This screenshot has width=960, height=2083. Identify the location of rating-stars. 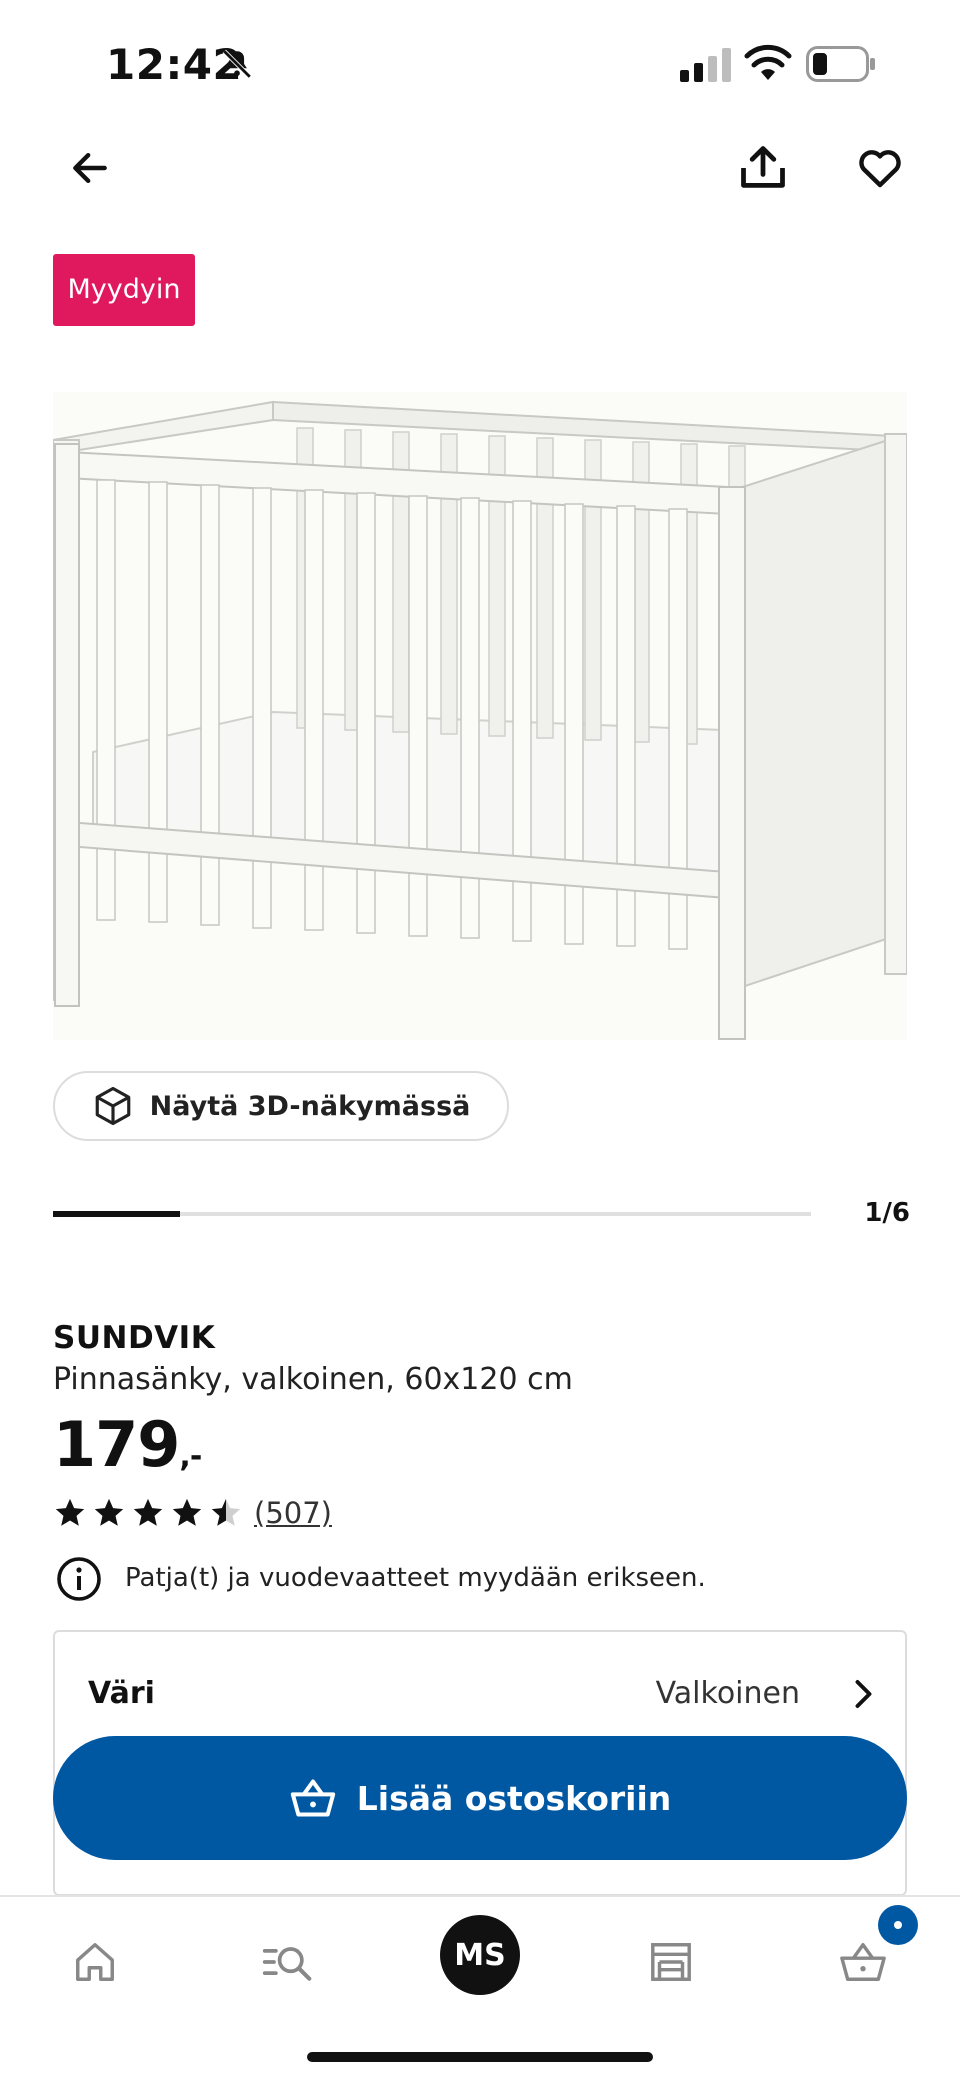
(148, 1513).